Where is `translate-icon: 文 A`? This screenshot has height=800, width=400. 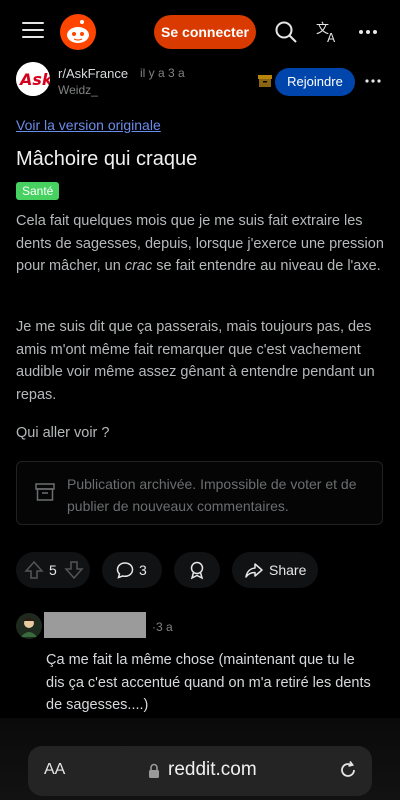
translate-icon: 文 A is located at coordinates (328, 32).